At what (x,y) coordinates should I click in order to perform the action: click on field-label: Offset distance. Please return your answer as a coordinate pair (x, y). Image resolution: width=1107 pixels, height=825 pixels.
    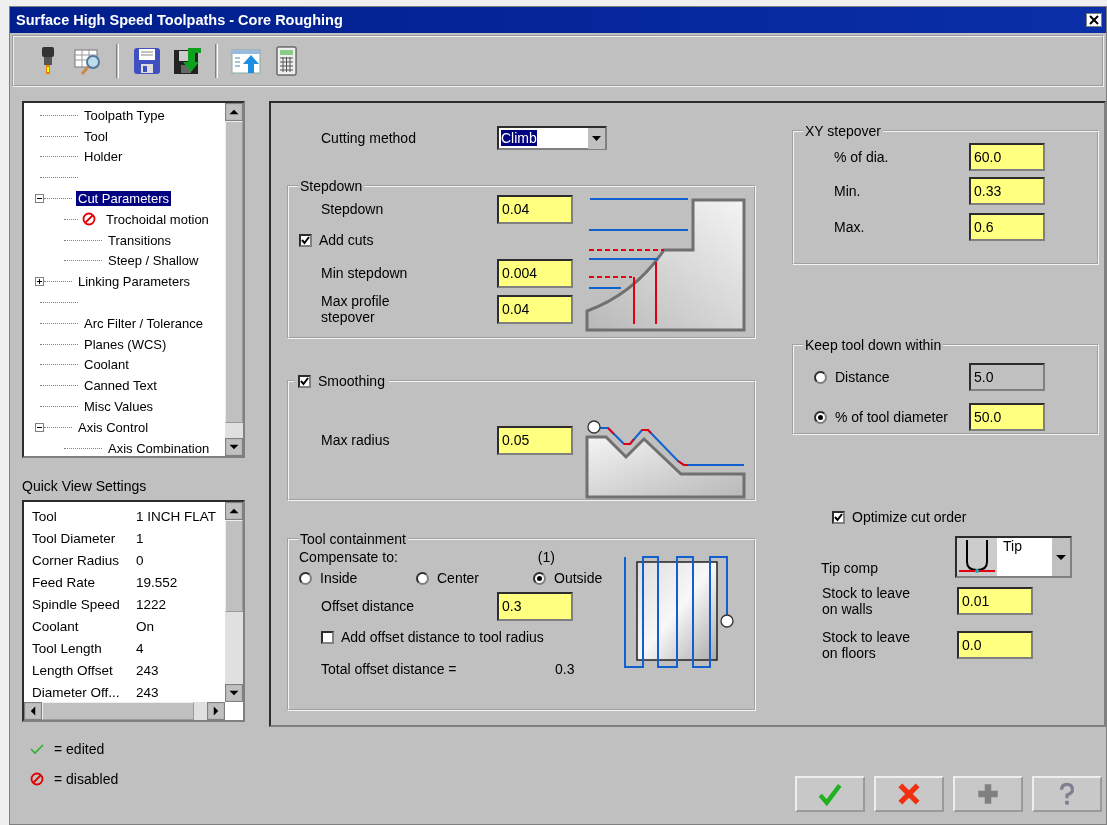
    Looking at the image, I should click on (368, 606).